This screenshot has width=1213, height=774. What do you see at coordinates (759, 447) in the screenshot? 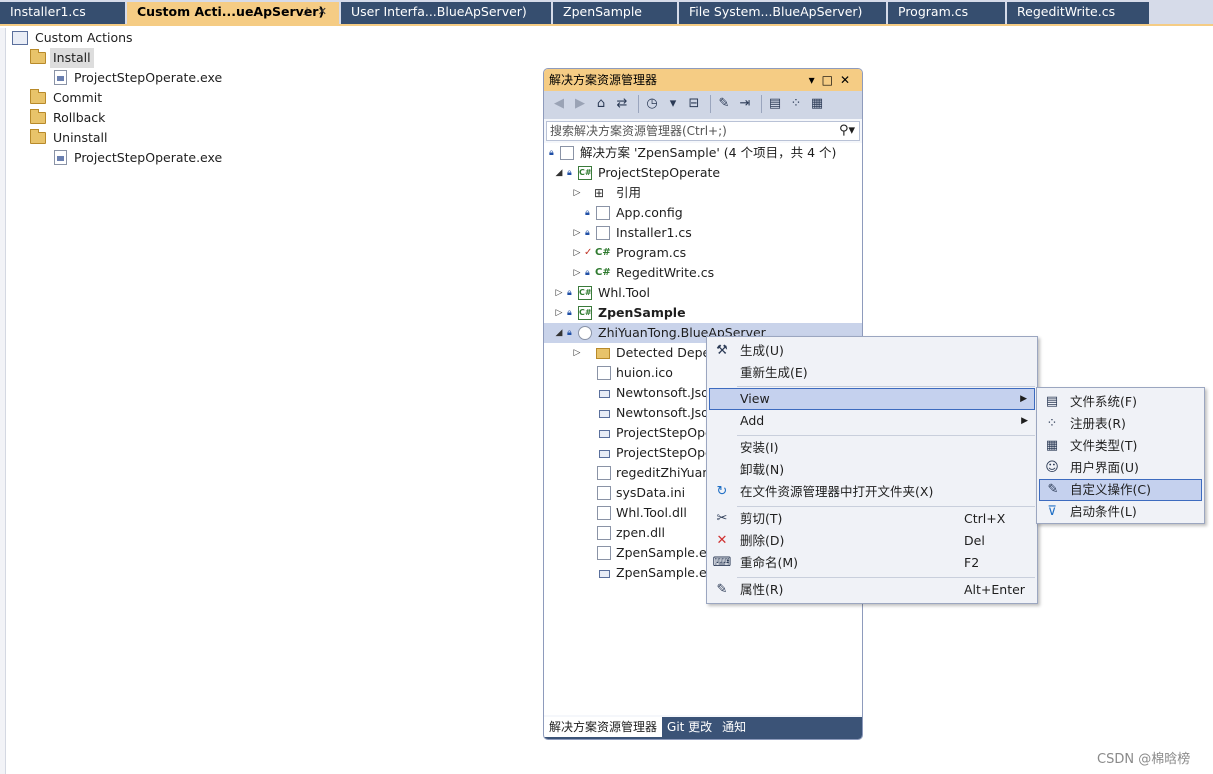
I see `menu-label: 安装(I)` at bounding box center [759, 447].